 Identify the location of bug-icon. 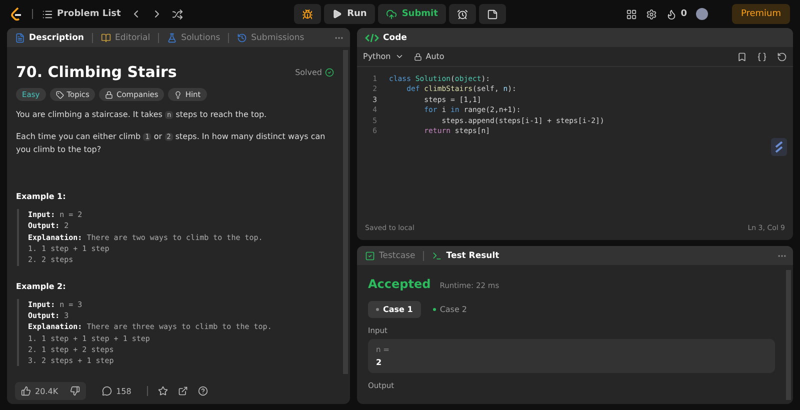
(308, 14).